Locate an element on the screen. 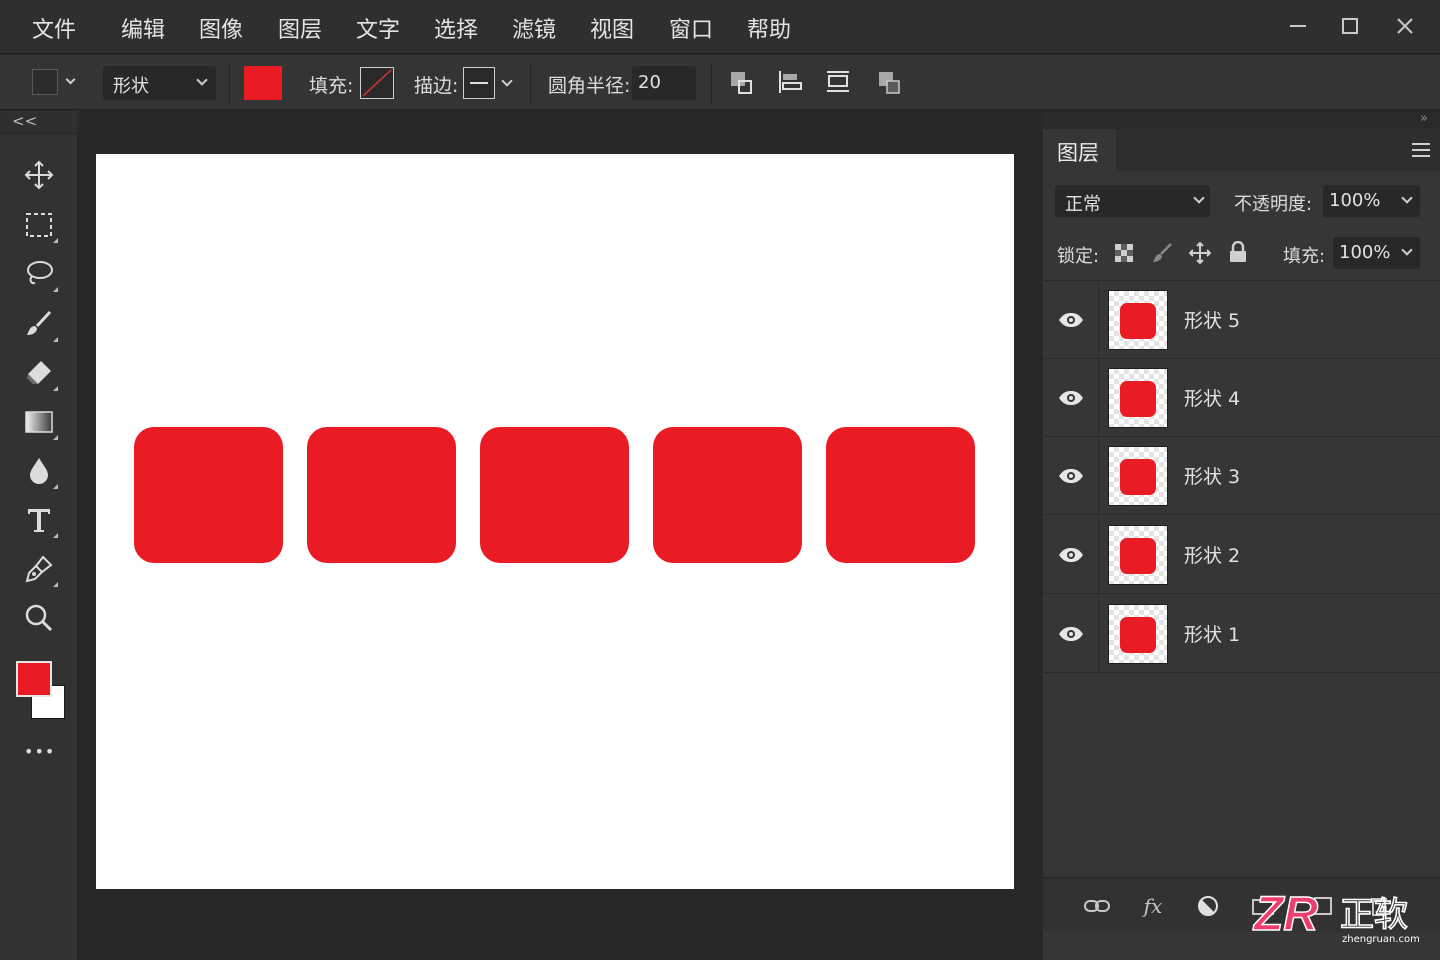 The image size is (1440, 960). blend-mode-dropdown: 正常 is located at coordinates (1132, 201).